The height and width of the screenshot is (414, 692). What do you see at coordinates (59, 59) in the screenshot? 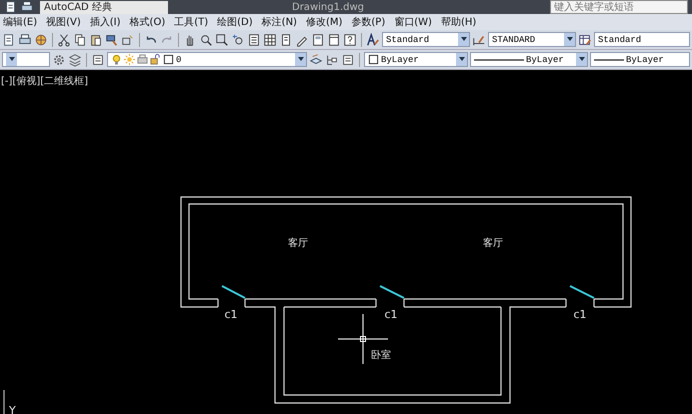
I see `gear-icon` at bounding box center [59, 59].